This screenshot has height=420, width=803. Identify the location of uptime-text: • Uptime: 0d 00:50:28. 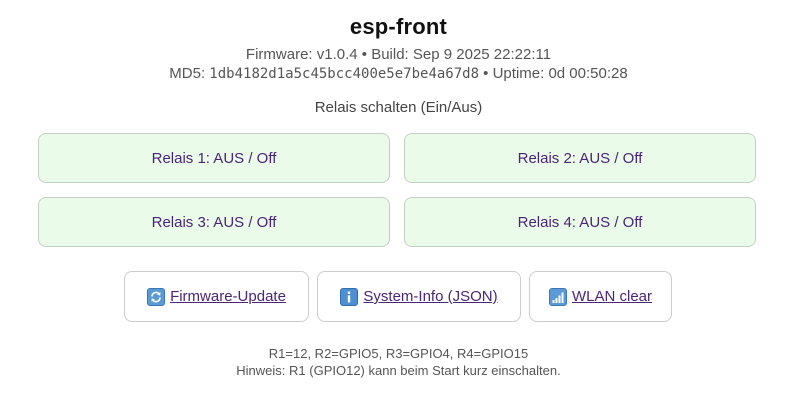
(553, 73).